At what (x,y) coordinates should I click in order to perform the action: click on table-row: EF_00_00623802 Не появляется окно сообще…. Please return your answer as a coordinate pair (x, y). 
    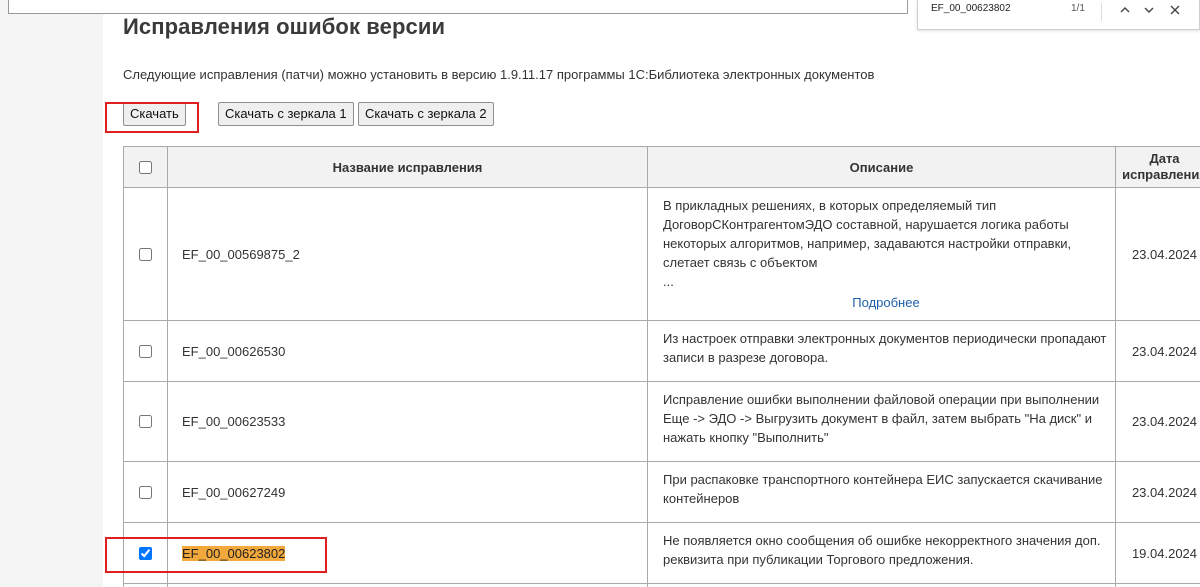
    Looking at the image, I should click on (661, 553).